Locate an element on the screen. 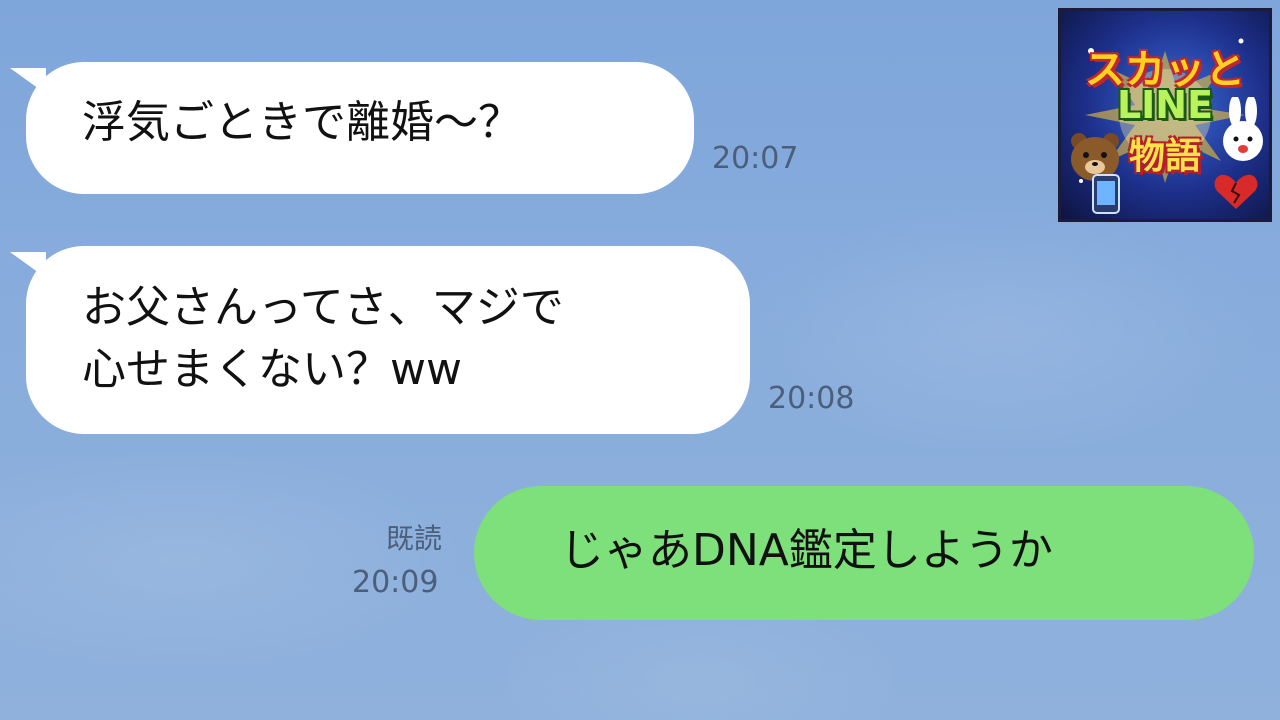 The width and height of the screenshot is (1280, 720). outgoing-message-bubble: じゃあDNA鑑定しようか is located at coordinates (864, 553).